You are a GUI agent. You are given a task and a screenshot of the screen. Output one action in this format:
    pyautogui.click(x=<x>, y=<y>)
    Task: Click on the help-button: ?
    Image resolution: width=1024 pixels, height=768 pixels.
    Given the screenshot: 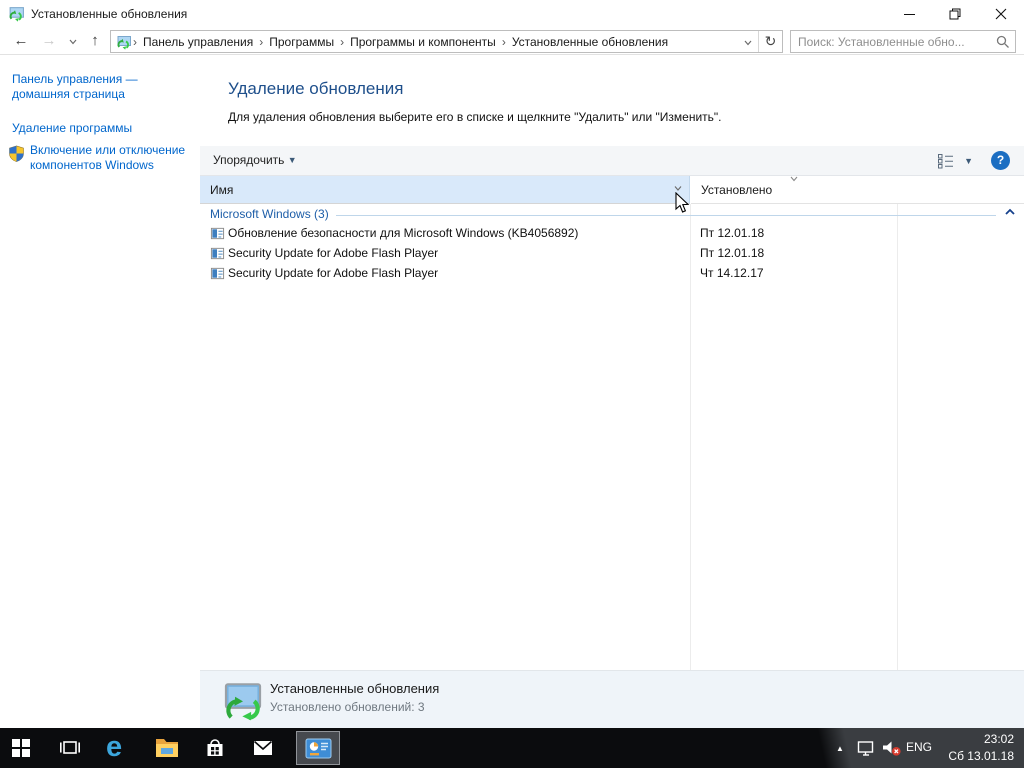 What is the action you would take?
    pyautogui.click(x=1000, y=160)
    